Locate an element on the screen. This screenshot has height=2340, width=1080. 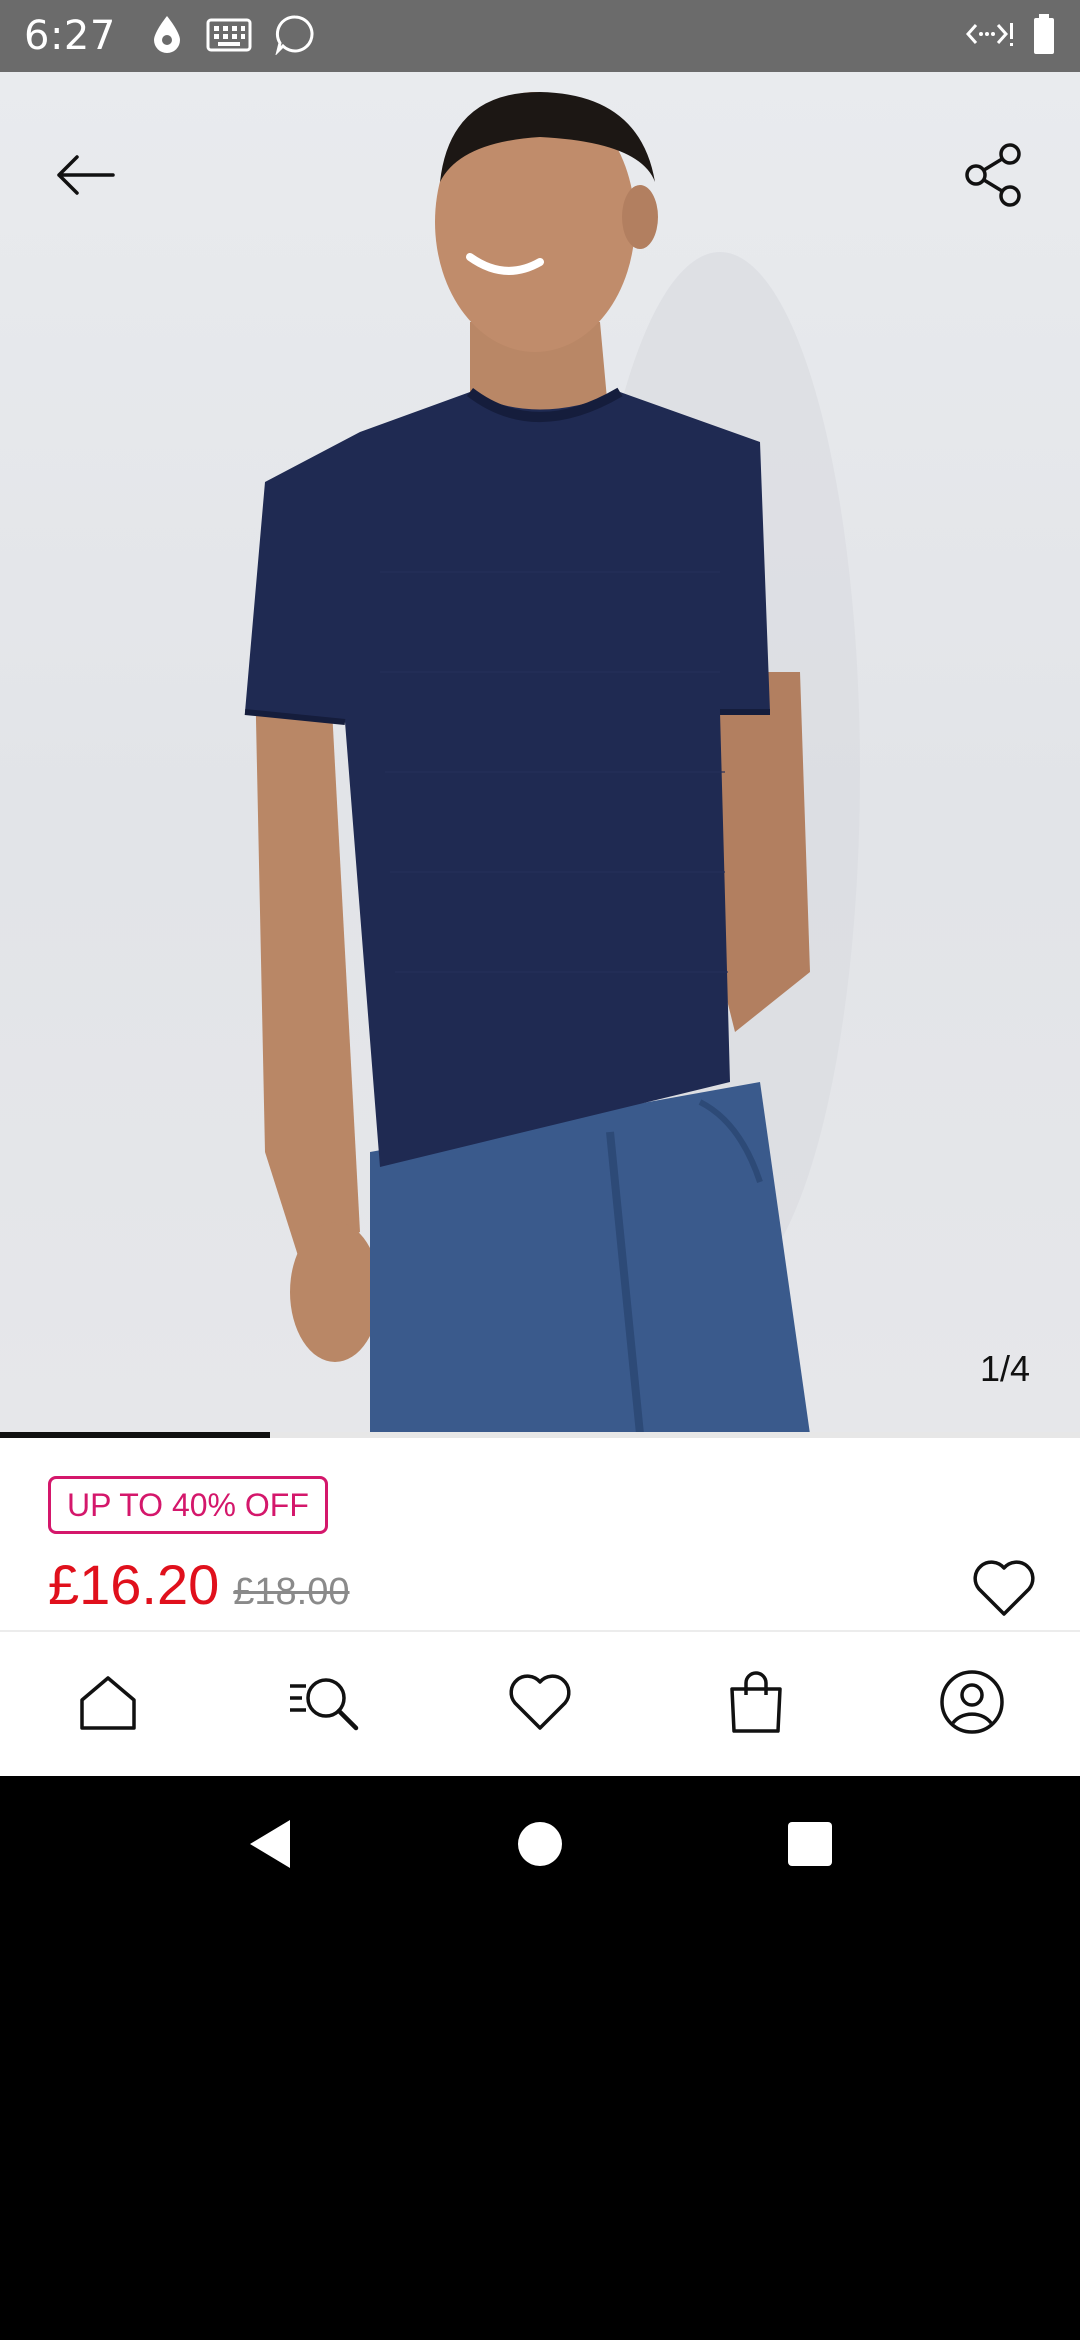
share-button is located at coordinates (995, 177).